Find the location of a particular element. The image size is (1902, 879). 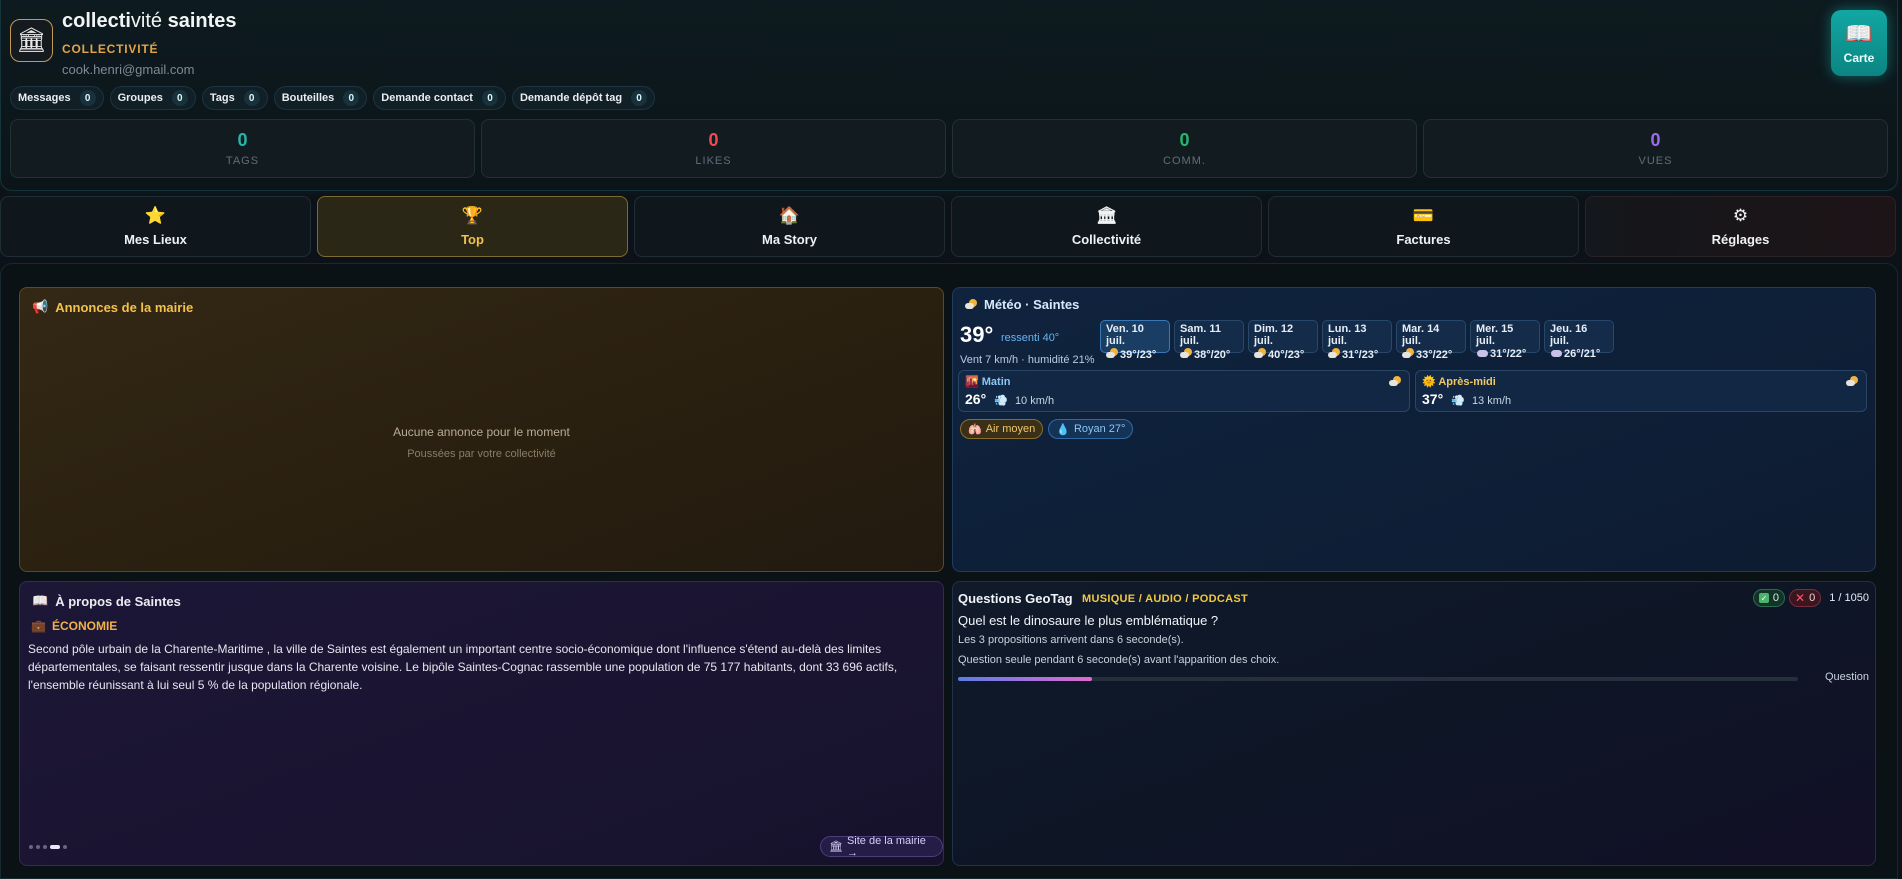

day-name: Lun. 13 juil. is located at coordinates (1347, 335).